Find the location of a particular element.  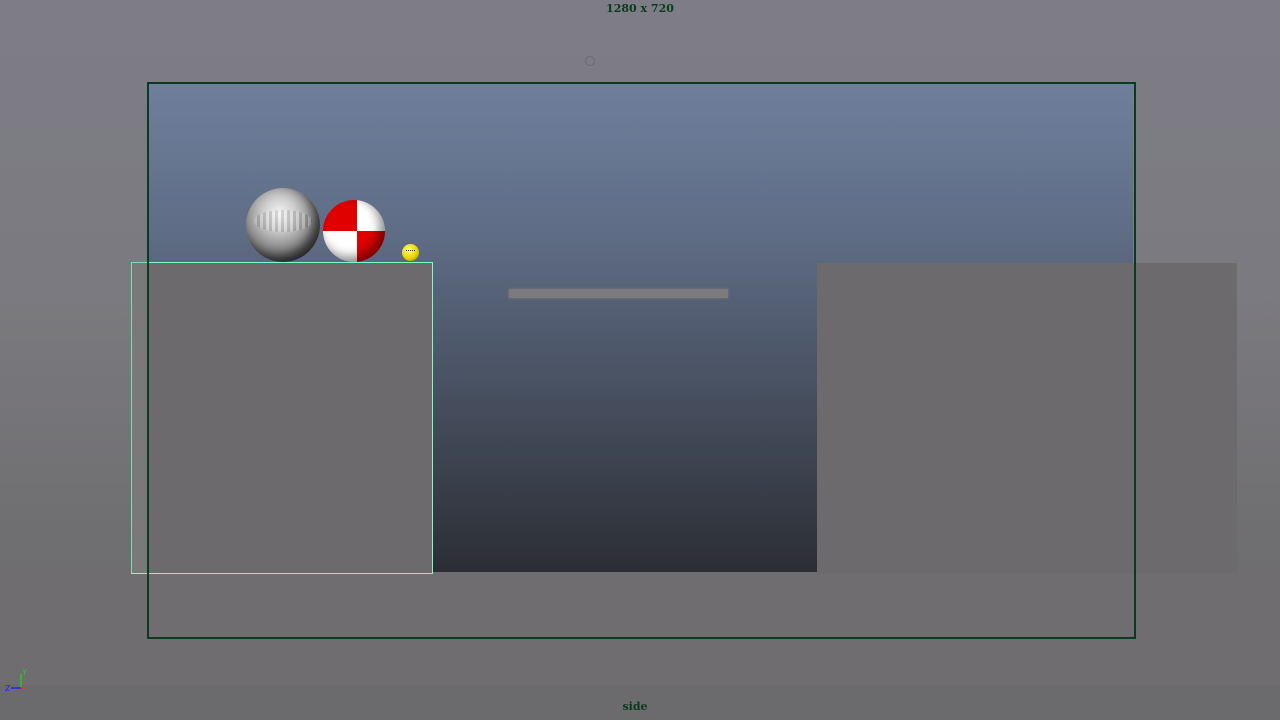

z-axis-label: Z is located at coordinates (8, 688).